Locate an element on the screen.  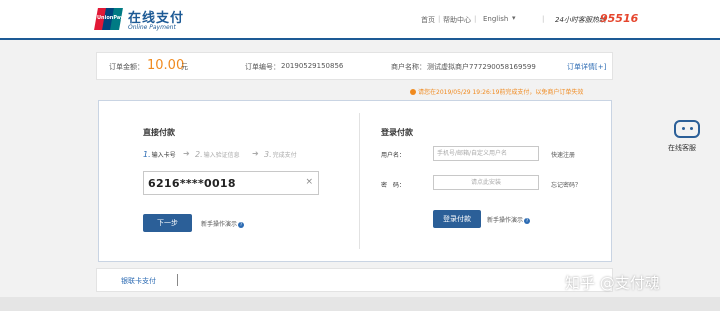
step-2: 2.输入验证信息 is located at coordinates (217, 154).